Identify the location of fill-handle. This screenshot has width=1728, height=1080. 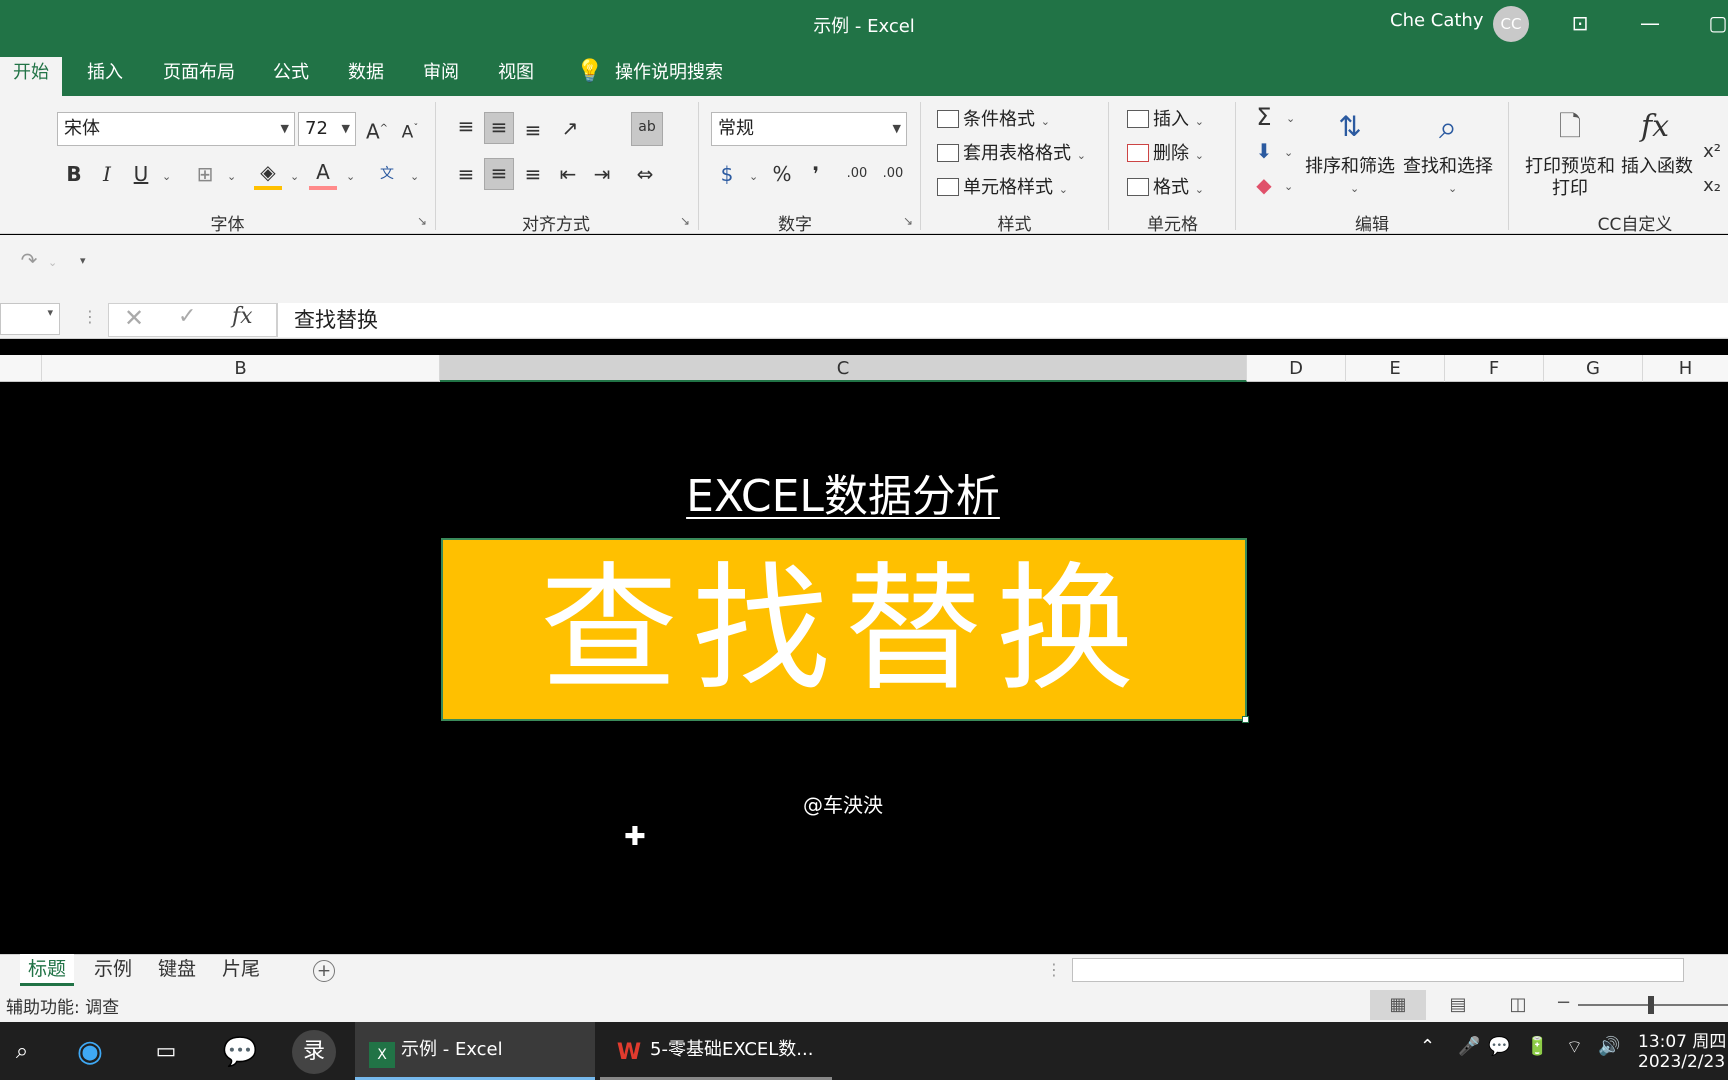
(1245, 719).